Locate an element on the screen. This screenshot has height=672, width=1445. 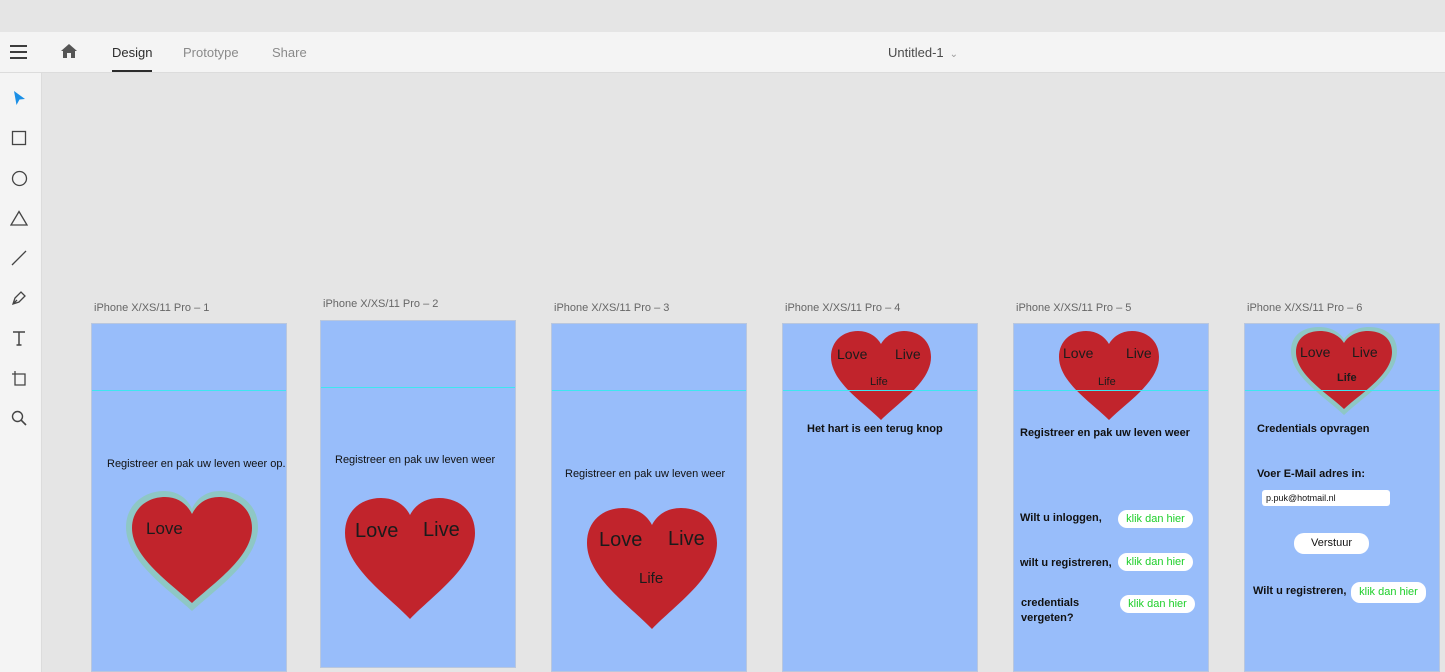
chevron-down-icon: ⌄ is located at coordinates (954, 54).